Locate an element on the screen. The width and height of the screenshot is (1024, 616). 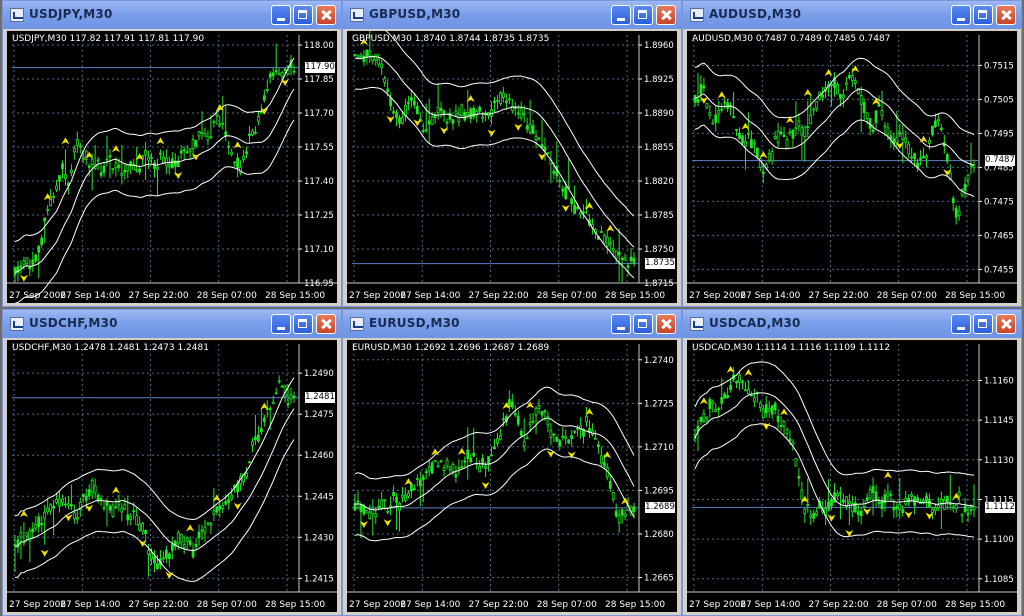
window-titlebar: EURUSD,M30 is located at coordinates (512, 324).